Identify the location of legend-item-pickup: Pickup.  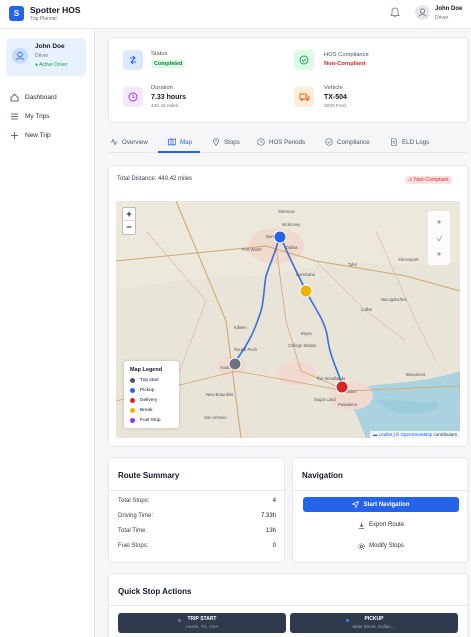
(142, 390).